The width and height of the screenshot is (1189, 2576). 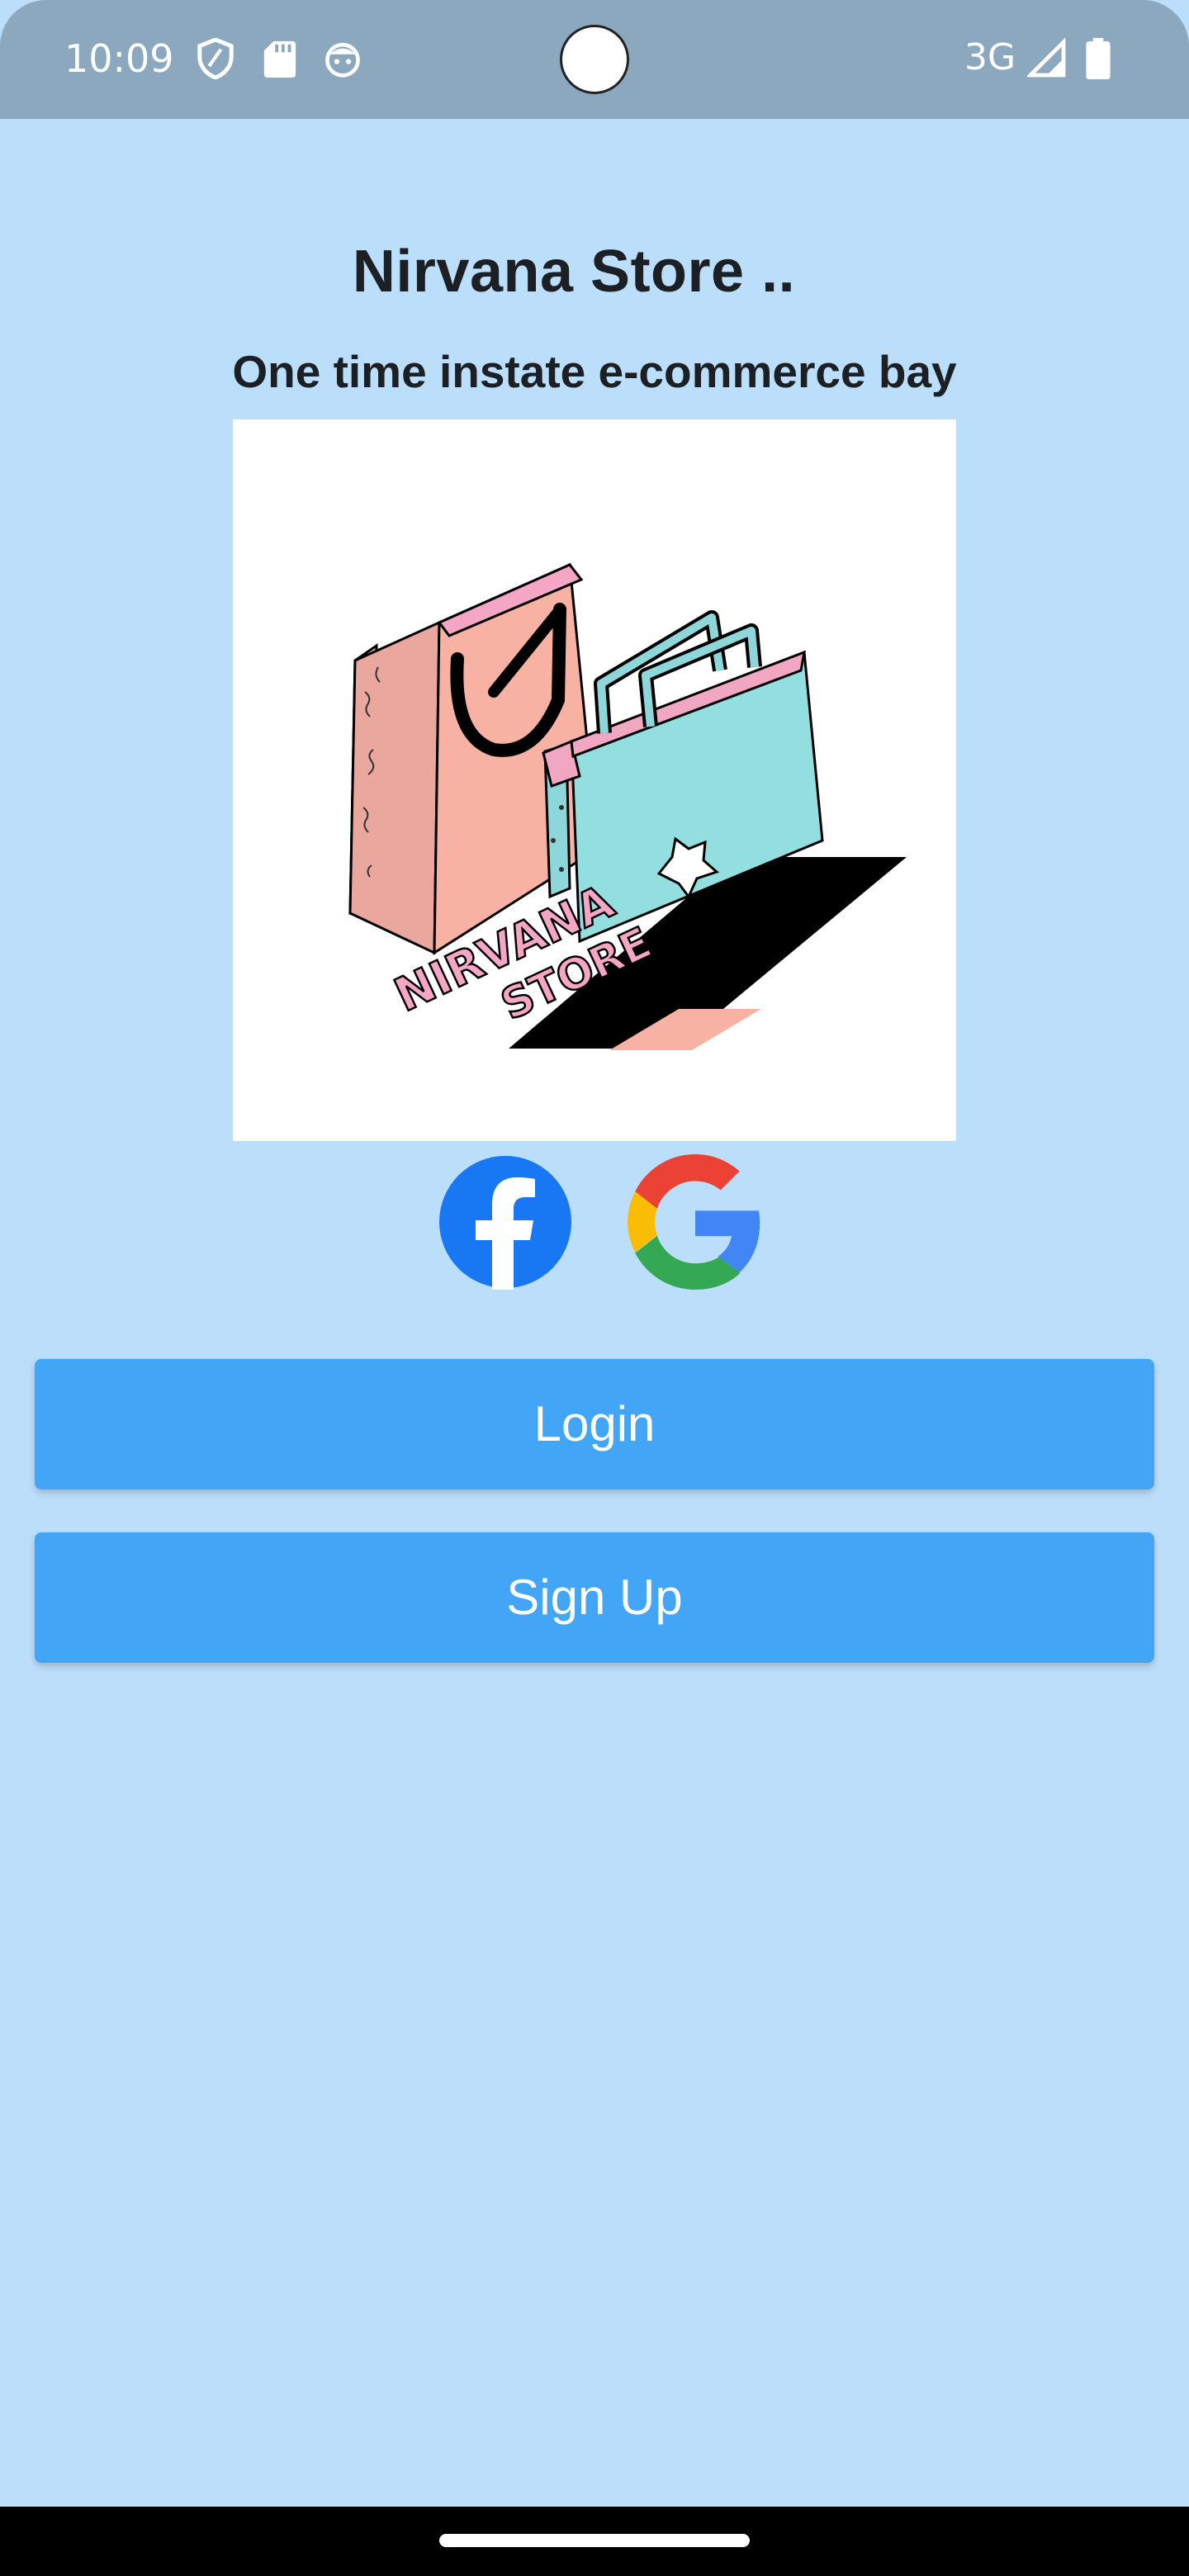 I want to click on camera-cutout, so click(x=594, y=59).